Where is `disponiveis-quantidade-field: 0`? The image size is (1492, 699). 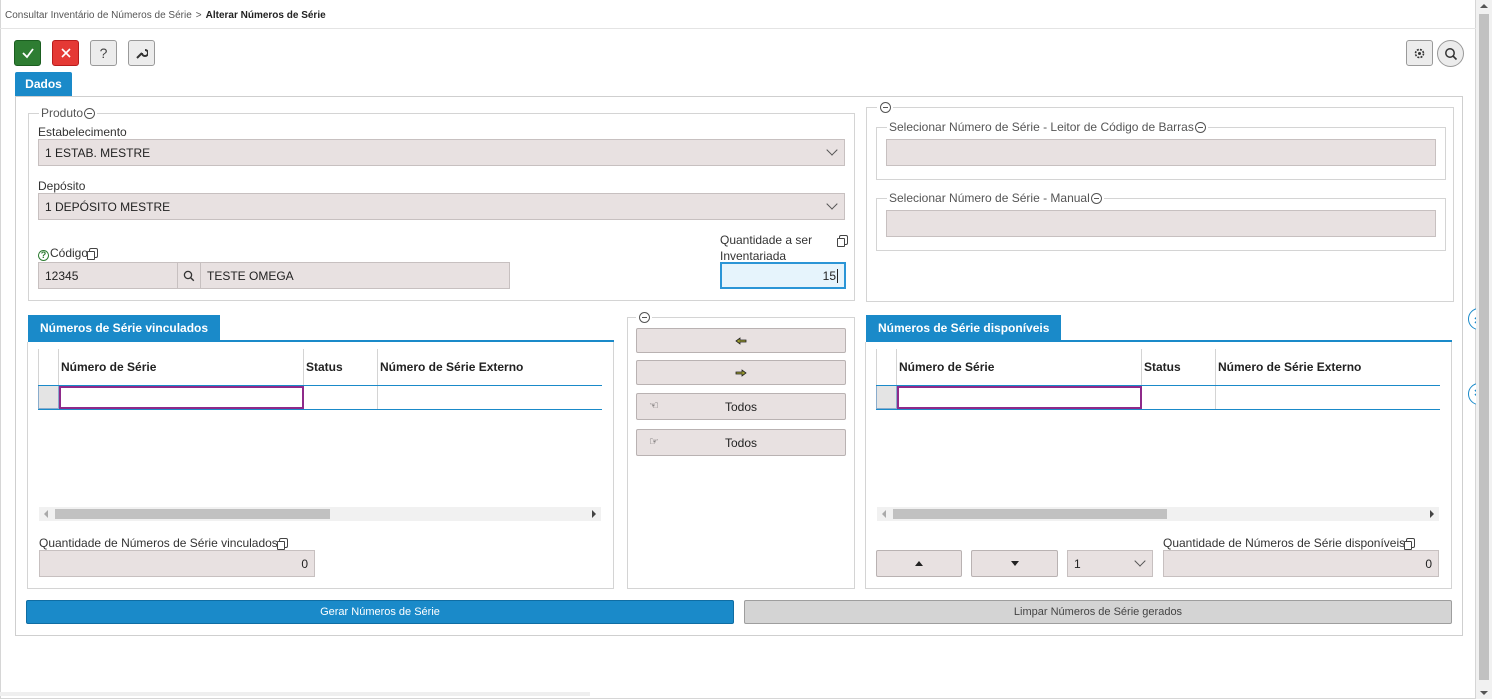 disponiveis-quantidade-field: 0 is located at coordinates (1301, 563).